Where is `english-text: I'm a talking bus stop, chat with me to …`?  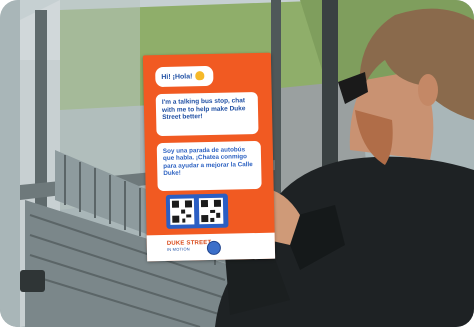
english-text: I'm a talking bus stop, chat with me to … is located at coordinates (203, 109).